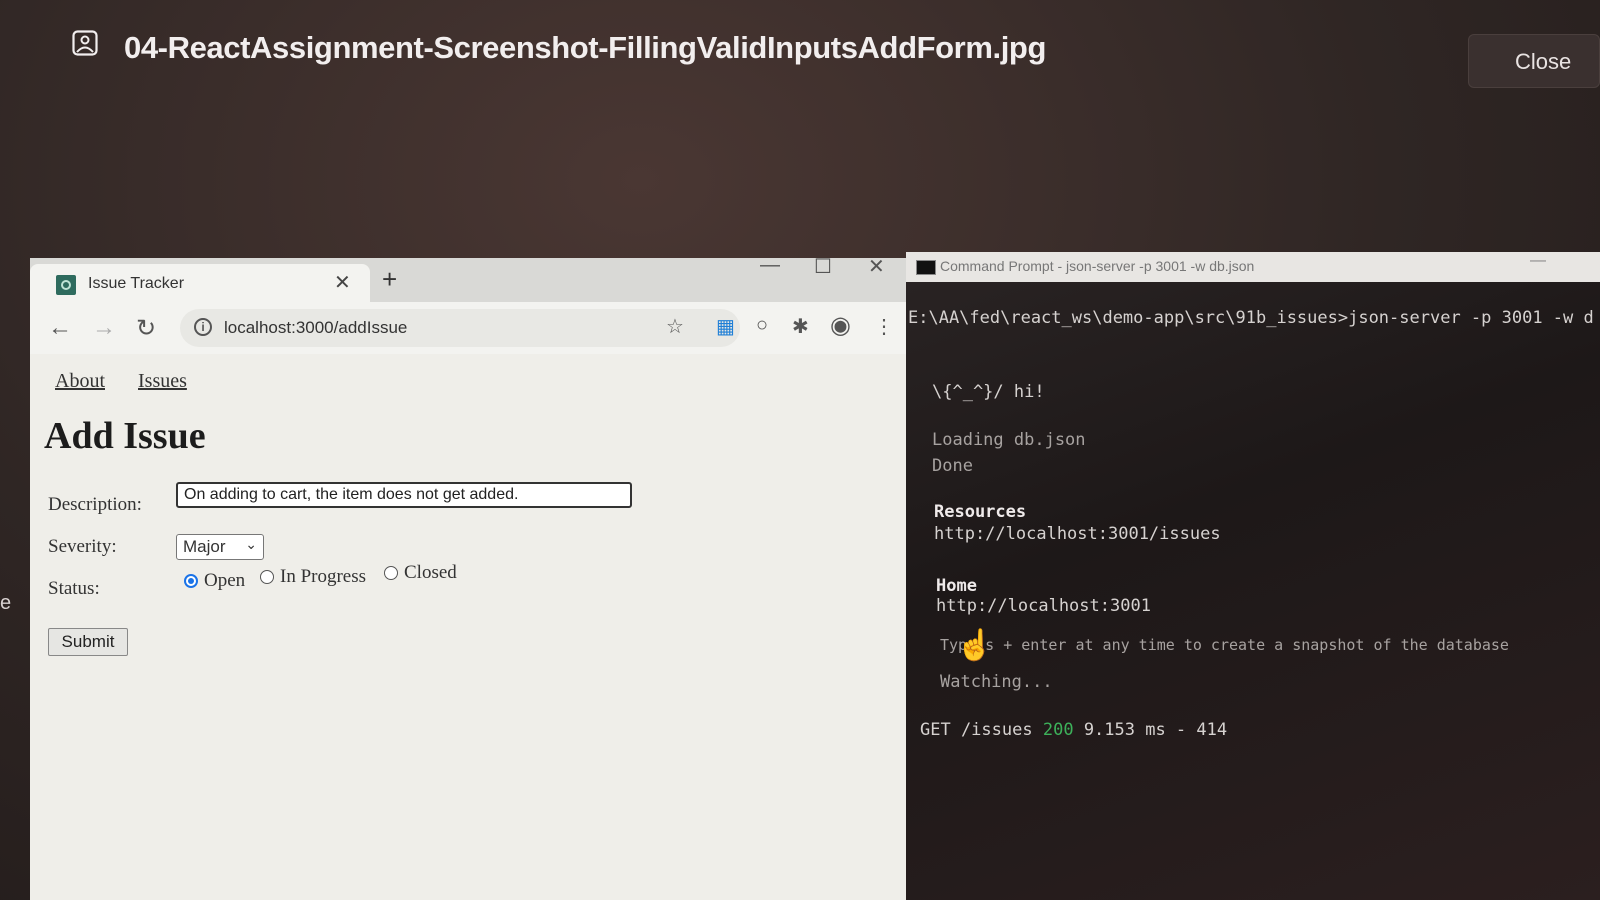 The image size is (1600, 900). I want to click on back-arrow-icon: ←, so click(60, 328).